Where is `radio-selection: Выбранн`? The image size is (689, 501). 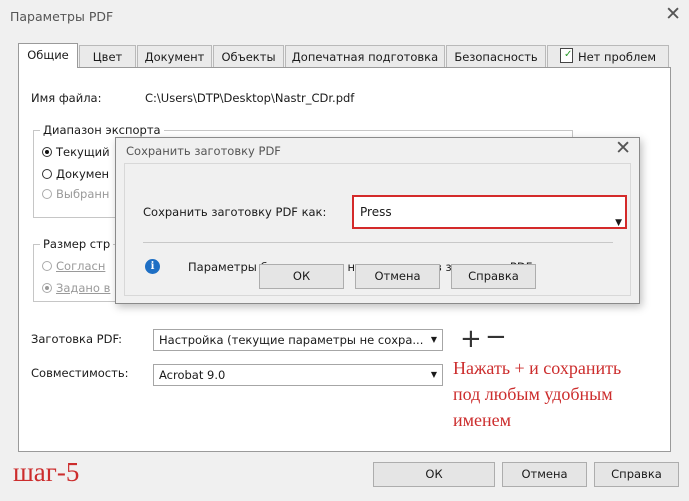
radio-selection: Выбранн is located at coordinates (82, 194).